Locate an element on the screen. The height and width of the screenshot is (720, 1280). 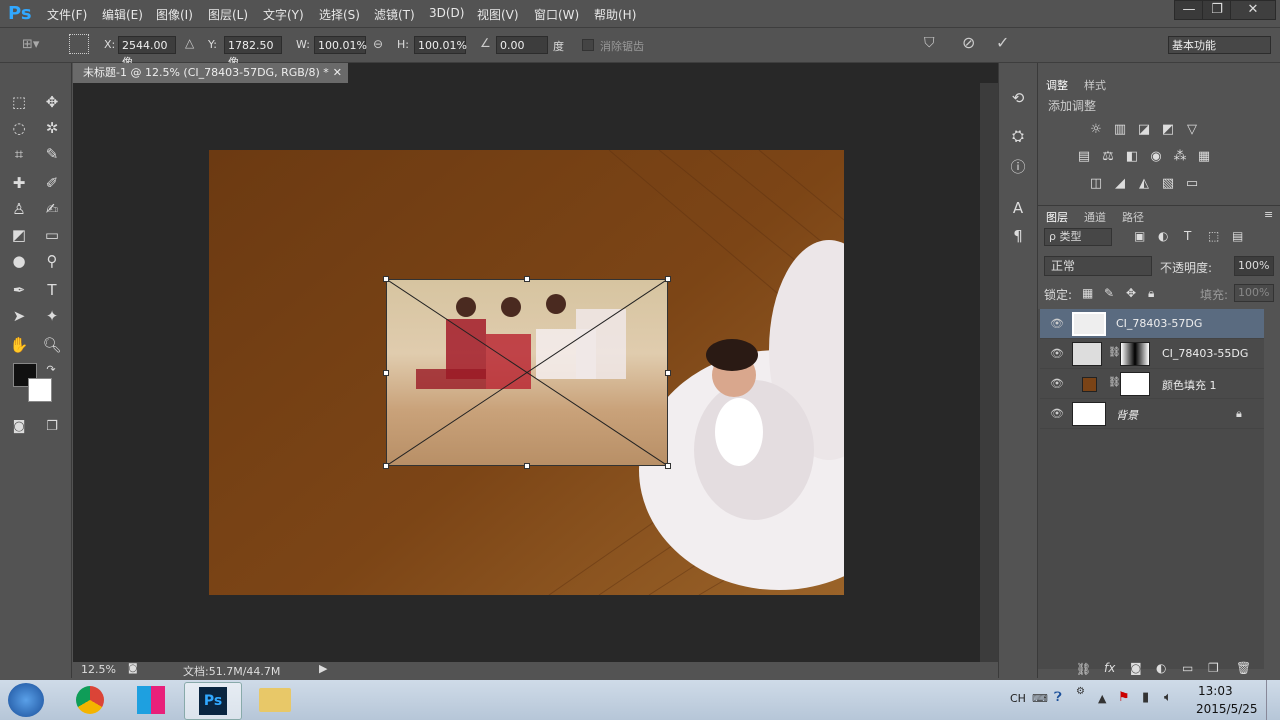
warp-icon: ⛉ is located at coordinates (929, 43).